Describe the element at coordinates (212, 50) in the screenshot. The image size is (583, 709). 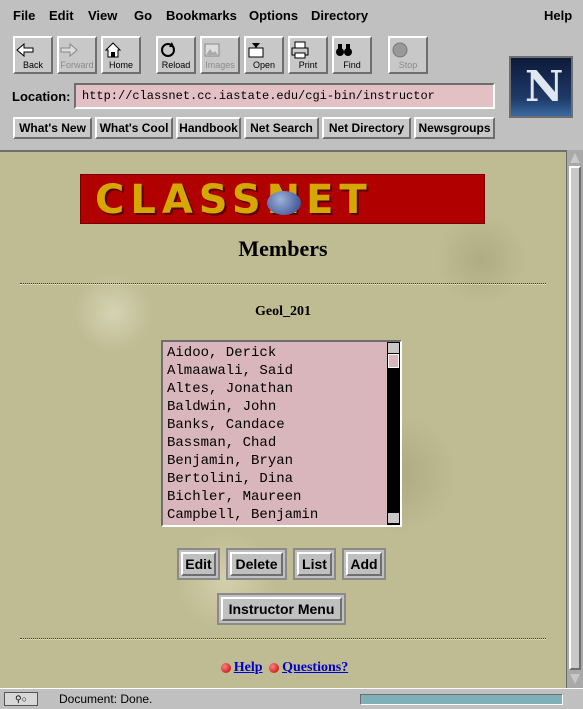
I see `images-icon` at that location.